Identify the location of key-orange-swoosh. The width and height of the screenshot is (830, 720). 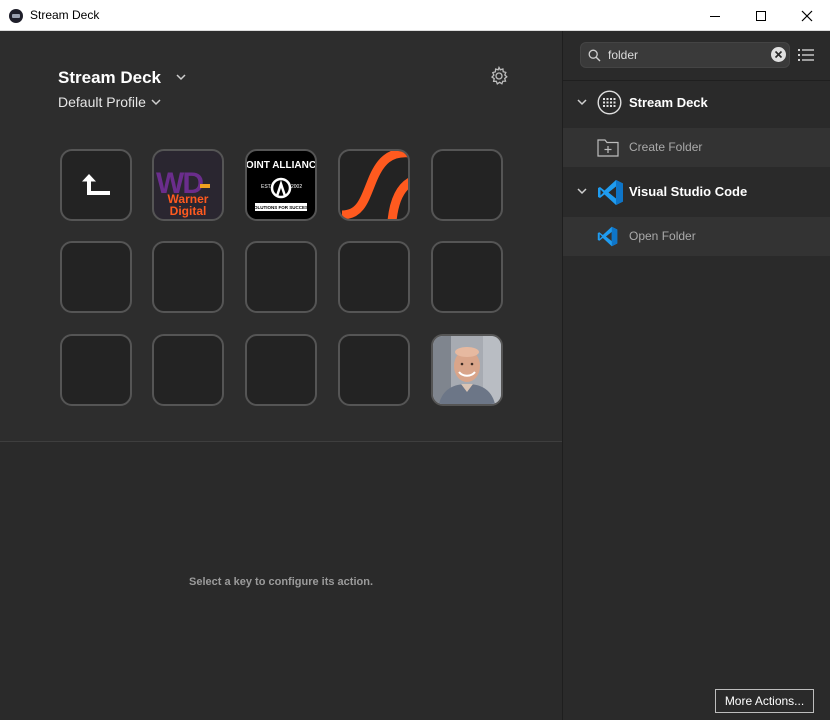
(374, 185).